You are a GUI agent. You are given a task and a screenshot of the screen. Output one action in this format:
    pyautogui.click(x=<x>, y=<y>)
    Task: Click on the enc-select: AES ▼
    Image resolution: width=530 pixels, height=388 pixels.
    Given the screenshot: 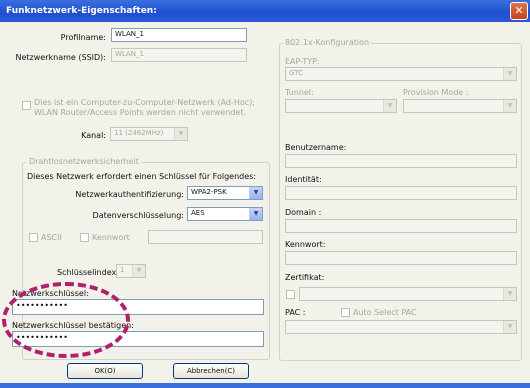 What is the action you would take?
    pyautogui.click(x=225, y=214)
    